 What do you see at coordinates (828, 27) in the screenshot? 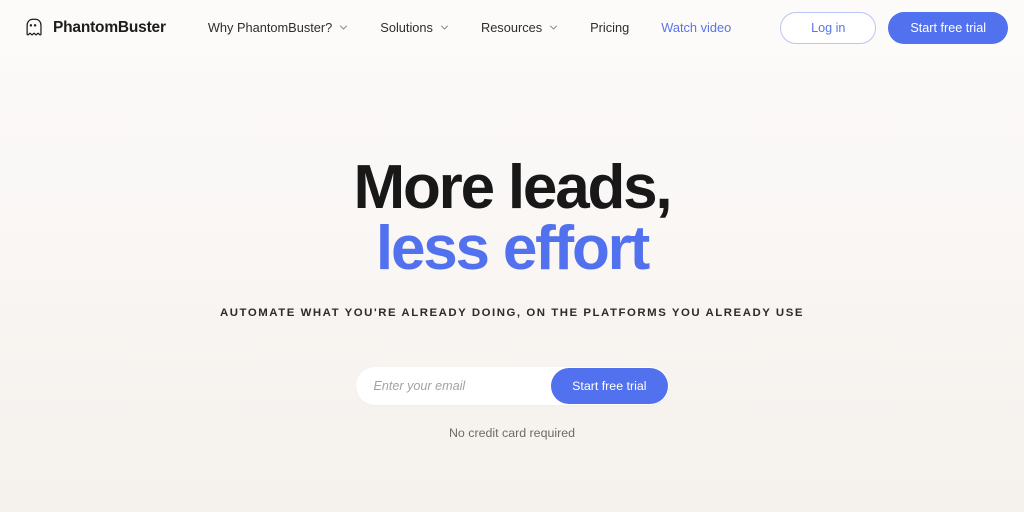
I see `login-button: Log in` at bounding box center [828, 27].